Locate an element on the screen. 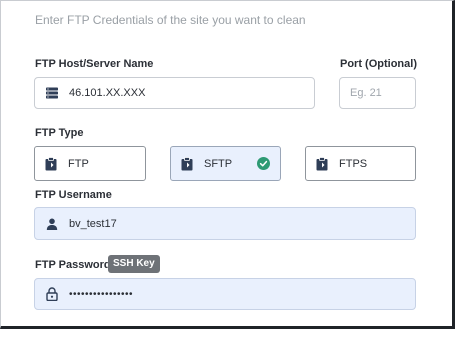 The image size is (462, 338). ftp-type-option-ftp: FTP is located at coordinates (90, 163).